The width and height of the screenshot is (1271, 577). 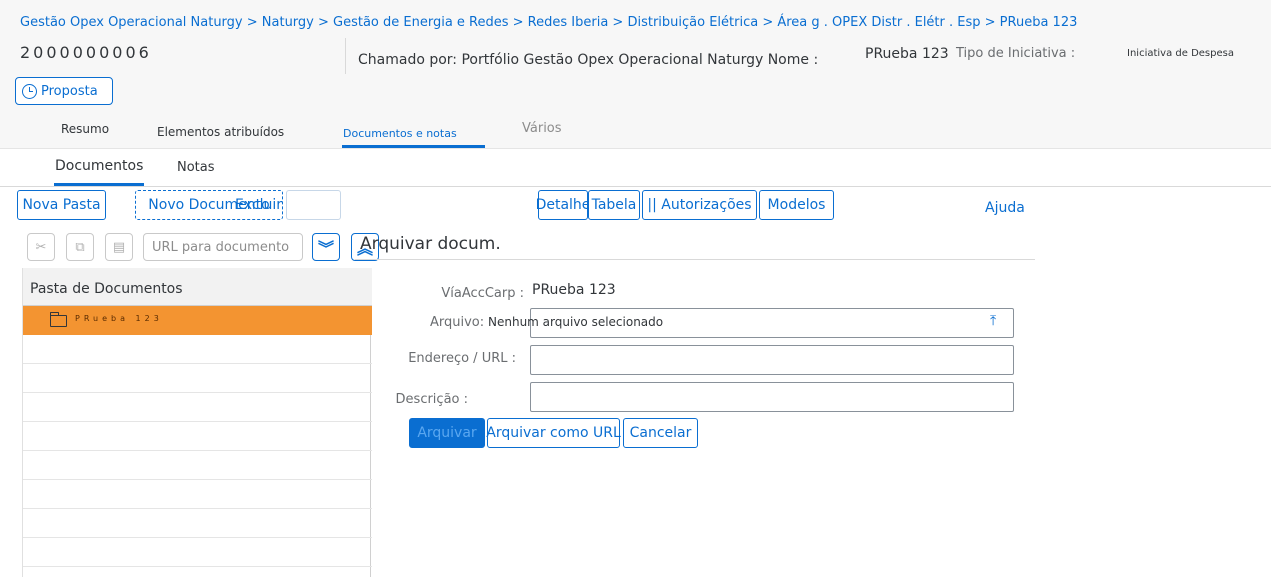 What do you see at coordinates (326, 247) in the screenshot?
I see `chevron-double-down-icon: ︾` at bounding box center [326, 247].